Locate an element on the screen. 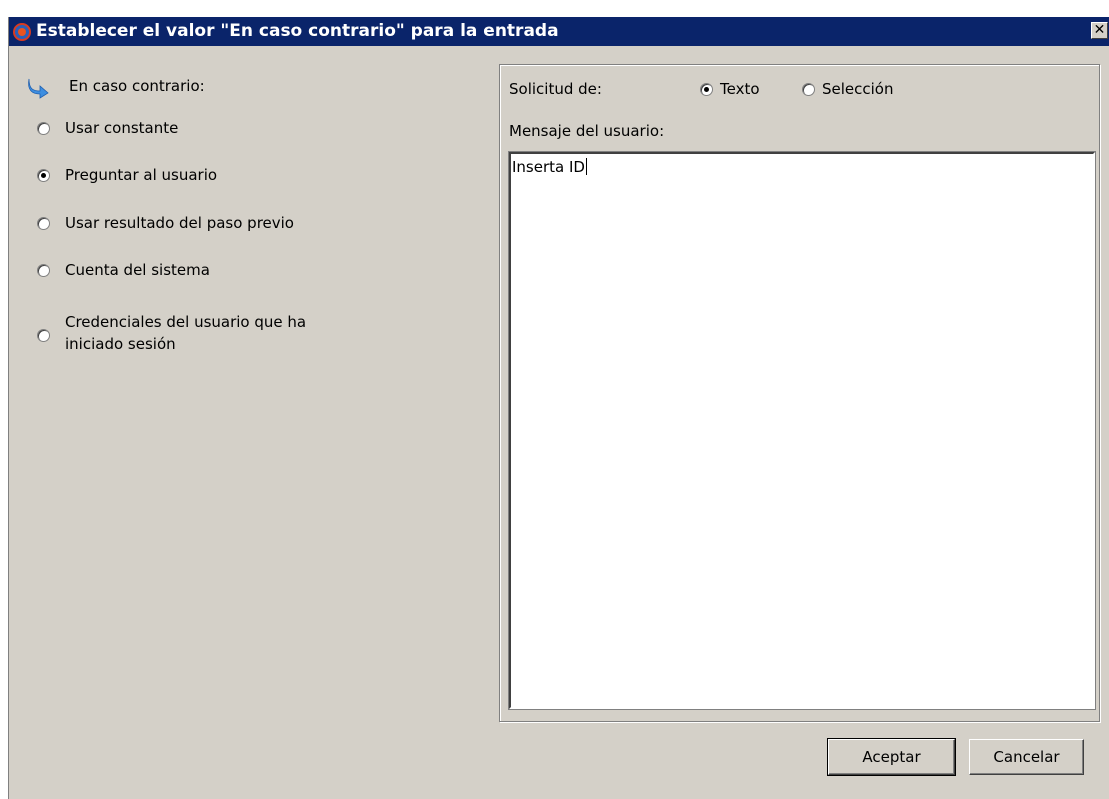 This screenshot has height=799, width=1109. option-system-account: Cuenta del sistema is located at coordinates (147, 271).